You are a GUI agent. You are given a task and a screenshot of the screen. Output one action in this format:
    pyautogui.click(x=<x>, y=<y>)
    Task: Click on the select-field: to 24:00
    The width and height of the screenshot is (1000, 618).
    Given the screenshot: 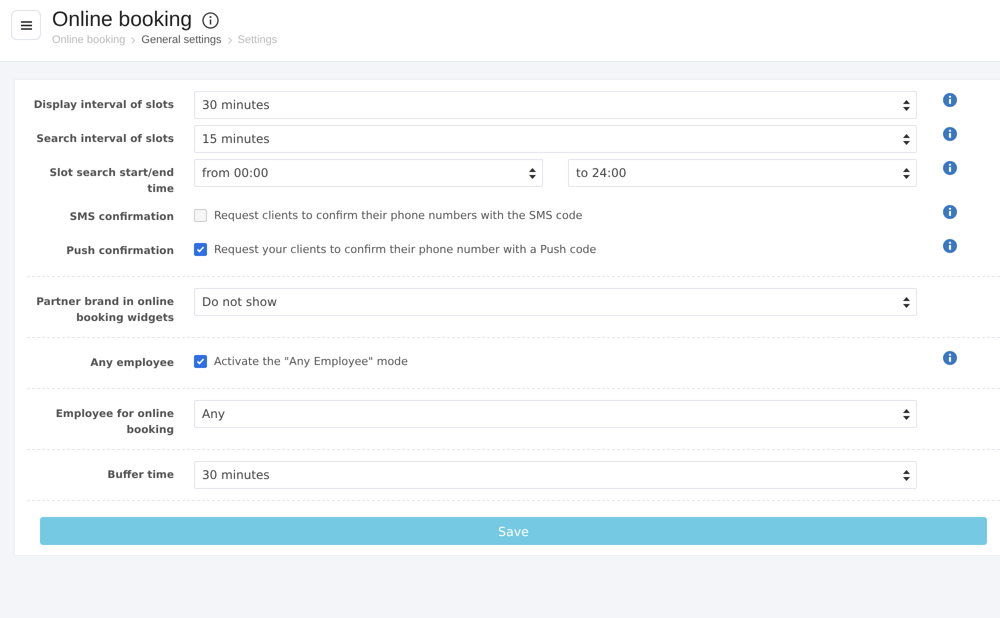 What is the action you would take?
    pyautogui.click(x=742, y=173)
    